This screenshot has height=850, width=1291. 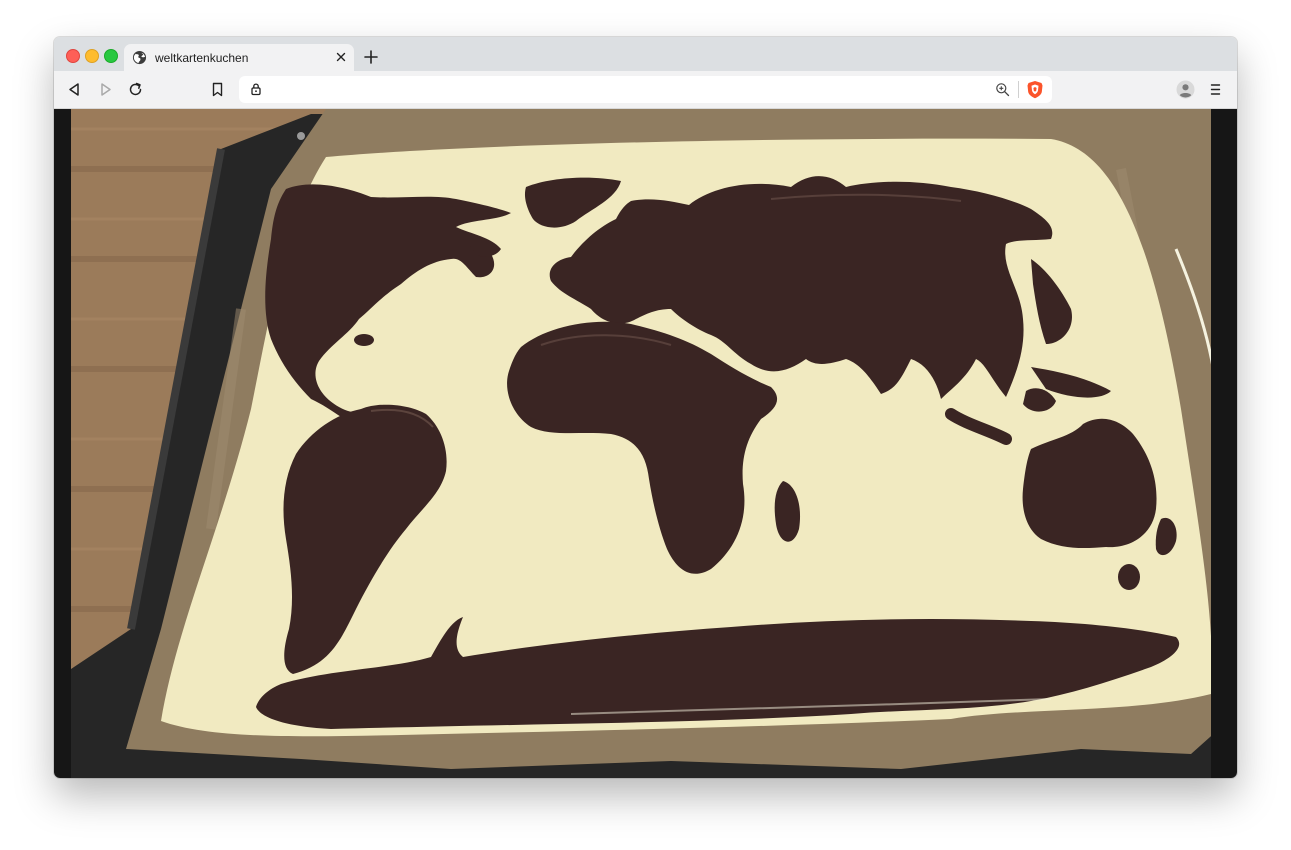 I want to click on address-bar, so click(x=645, y=89).